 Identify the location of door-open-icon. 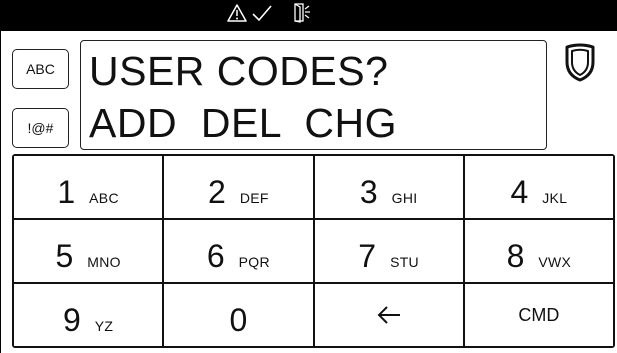
(302, 13).